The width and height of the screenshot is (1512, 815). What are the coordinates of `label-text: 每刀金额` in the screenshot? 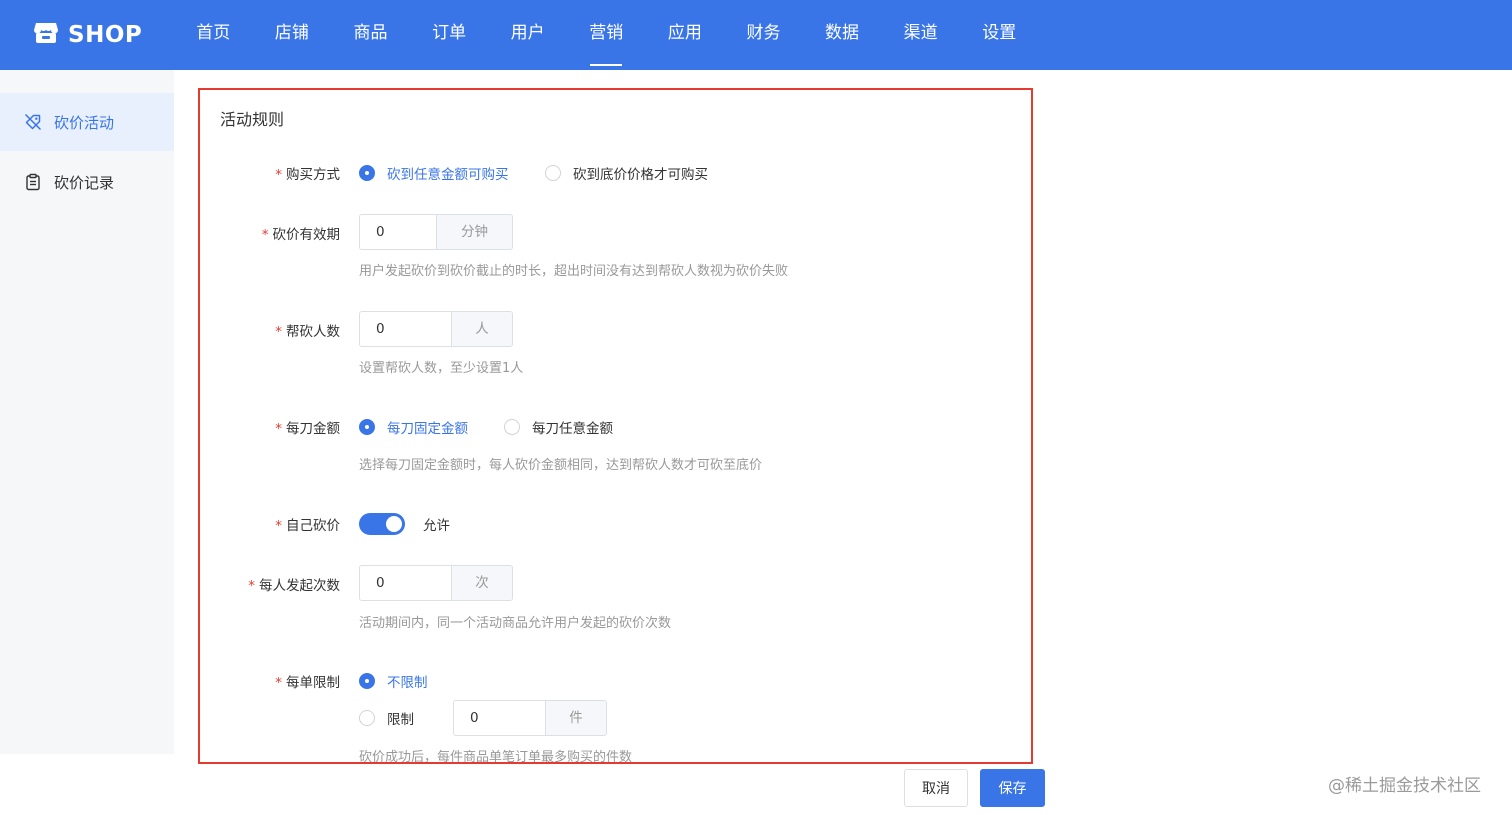 It's located at (313, 429).